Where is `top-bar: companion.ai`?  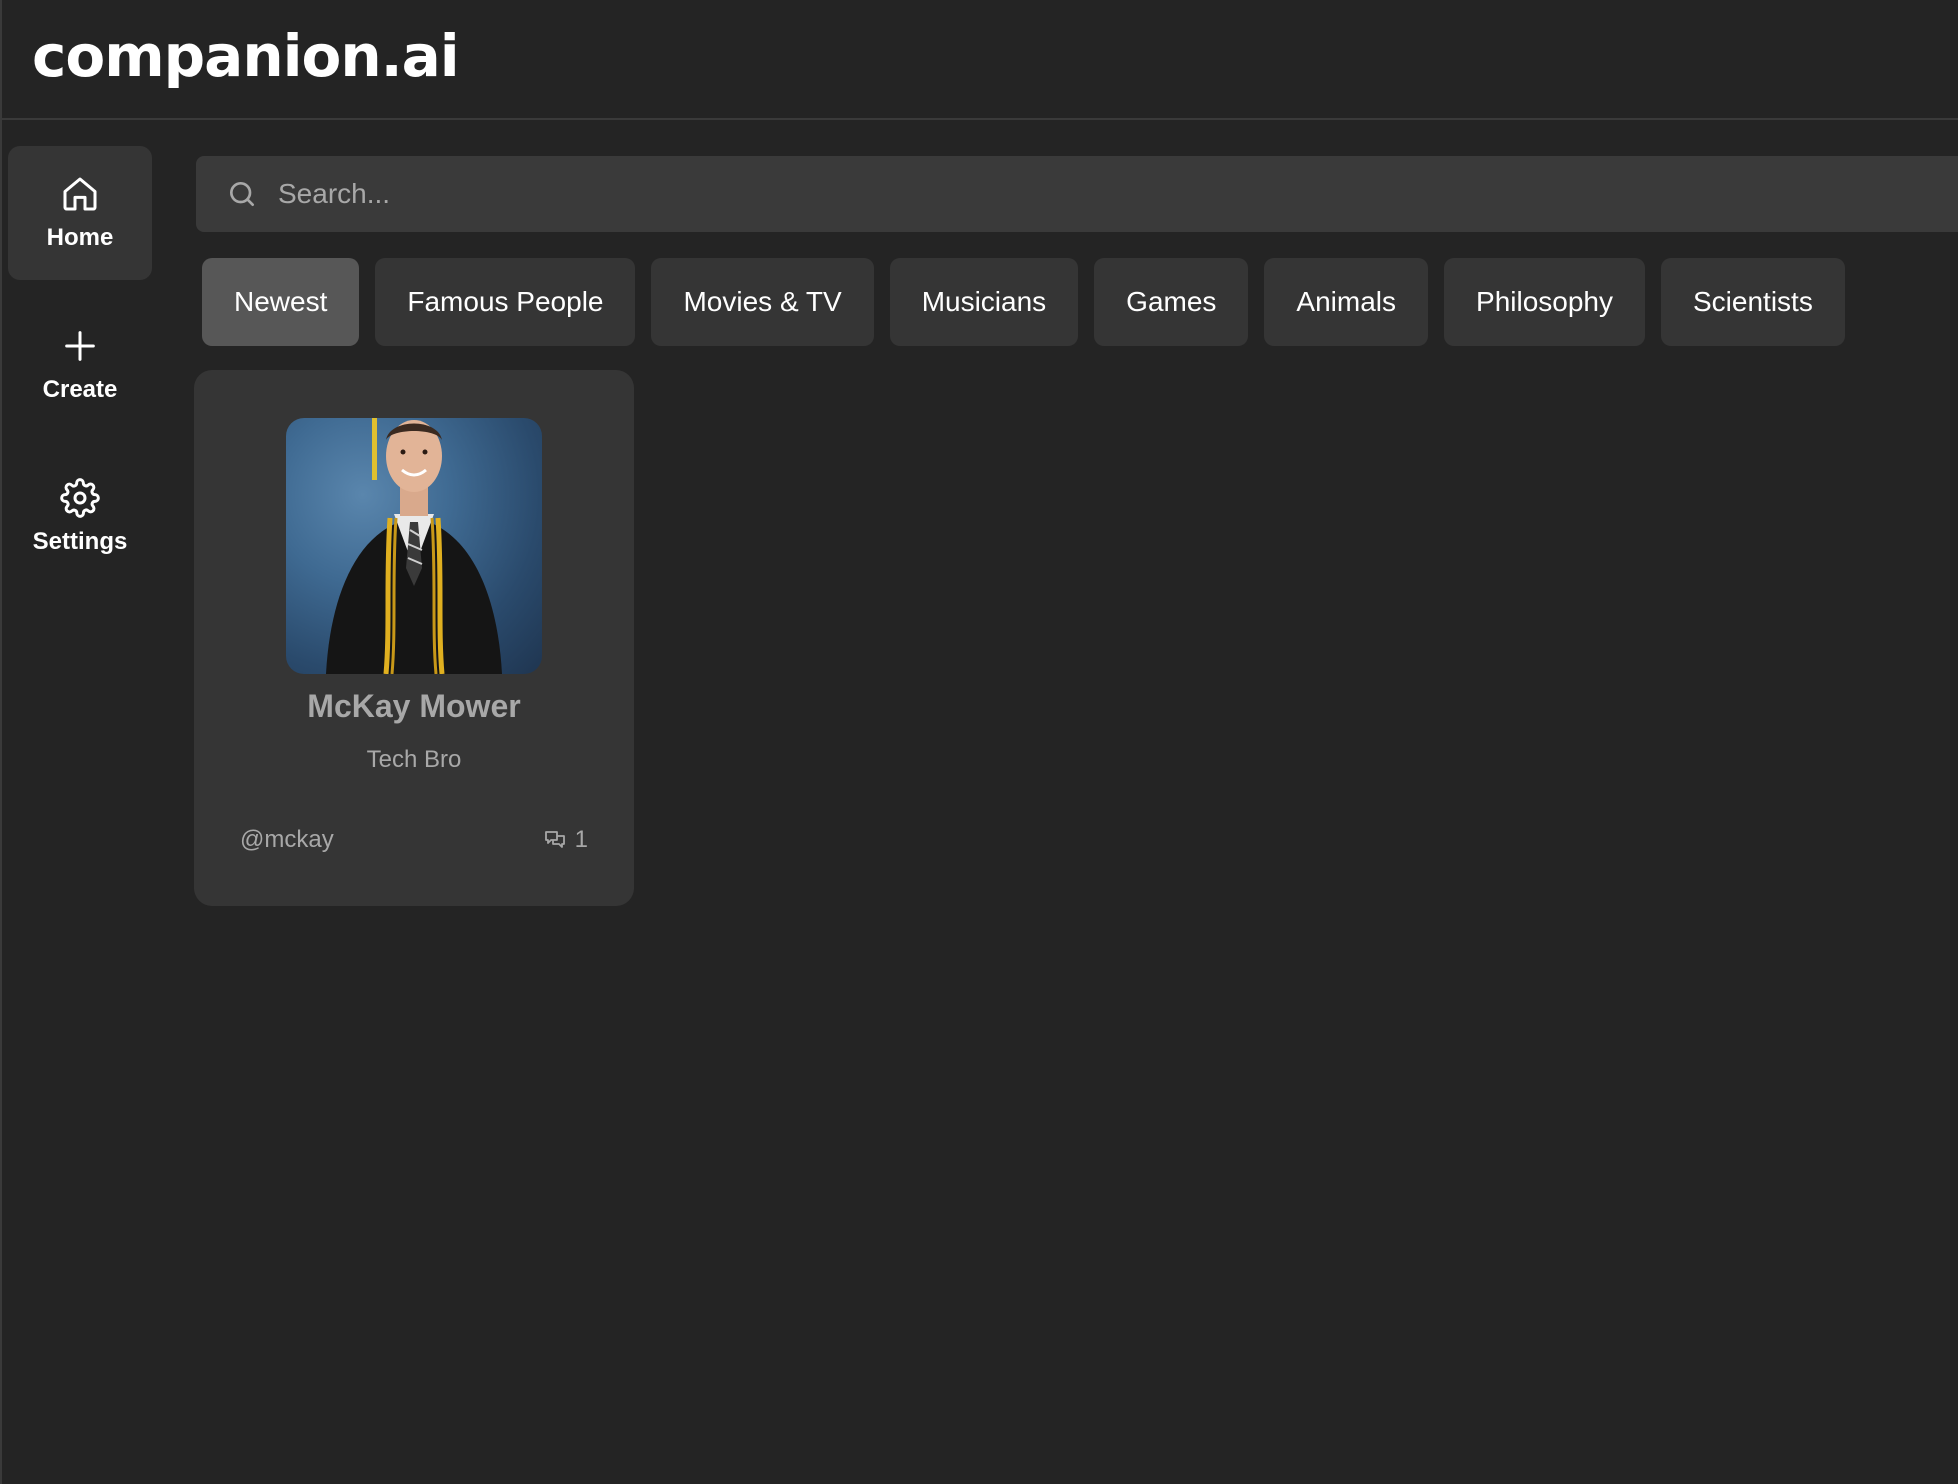 top-bar: companion.ai is located at coordinates (980, 60).